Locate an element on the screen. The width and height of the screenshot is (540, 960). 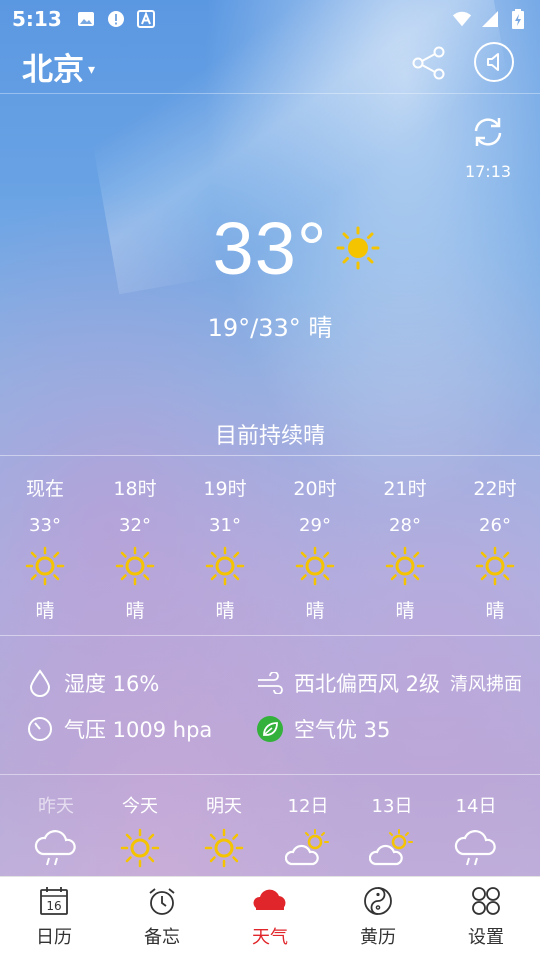
hour-item: 18时 32° 晴 is located at coordinates (135, 545).